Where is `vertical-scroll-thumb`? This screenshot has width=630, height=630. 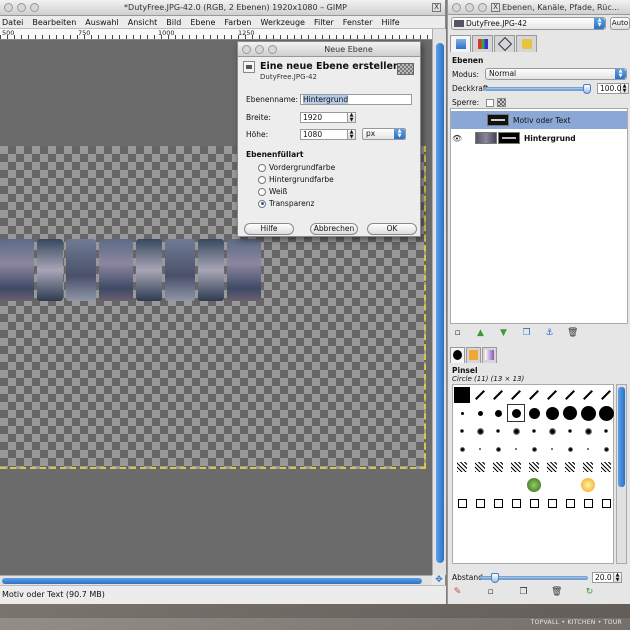
vertical-scroll-thumb is located at coordinates (440, 303).